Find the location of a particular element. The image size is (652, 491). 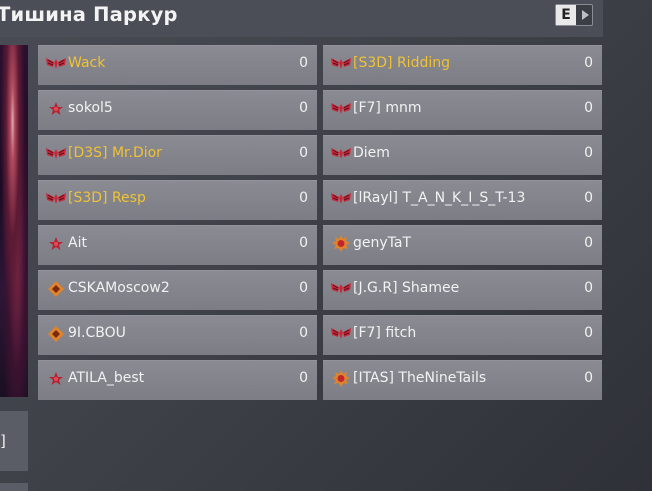

player-name: CSKAMoscow2 is located at coordinates (119, 288).